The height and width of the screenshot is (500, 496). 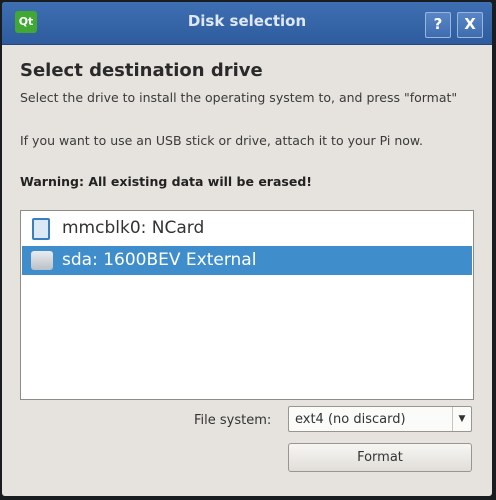 What do you see at coordinates (461, 419) in the screenshot?
I see `chevron-down-icon: ▼` at bounding box center [461, 419].